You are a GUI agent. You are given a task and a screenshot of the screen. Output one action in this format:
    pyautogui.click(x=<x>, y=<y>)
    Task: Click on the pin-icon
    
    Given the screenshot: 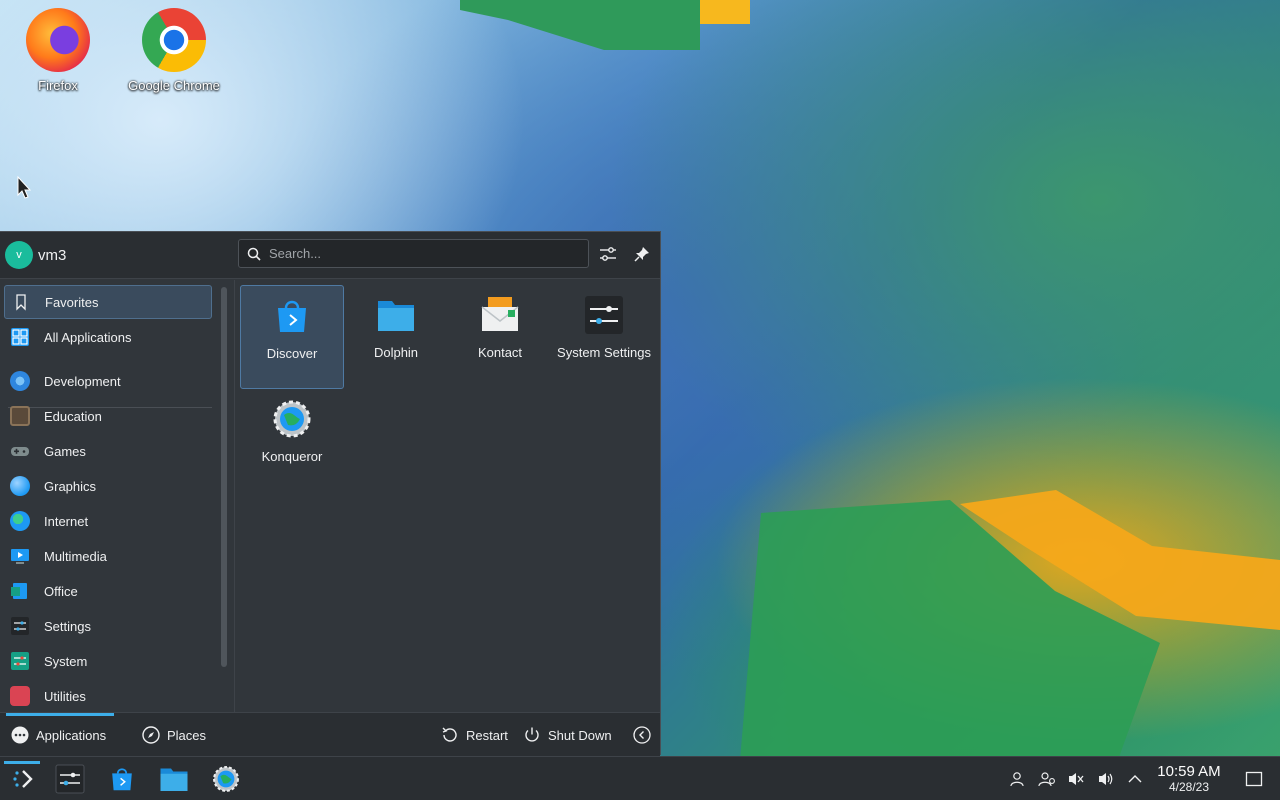 What is the action you would take?
    pyautogui.click(x=641, y=254)
    